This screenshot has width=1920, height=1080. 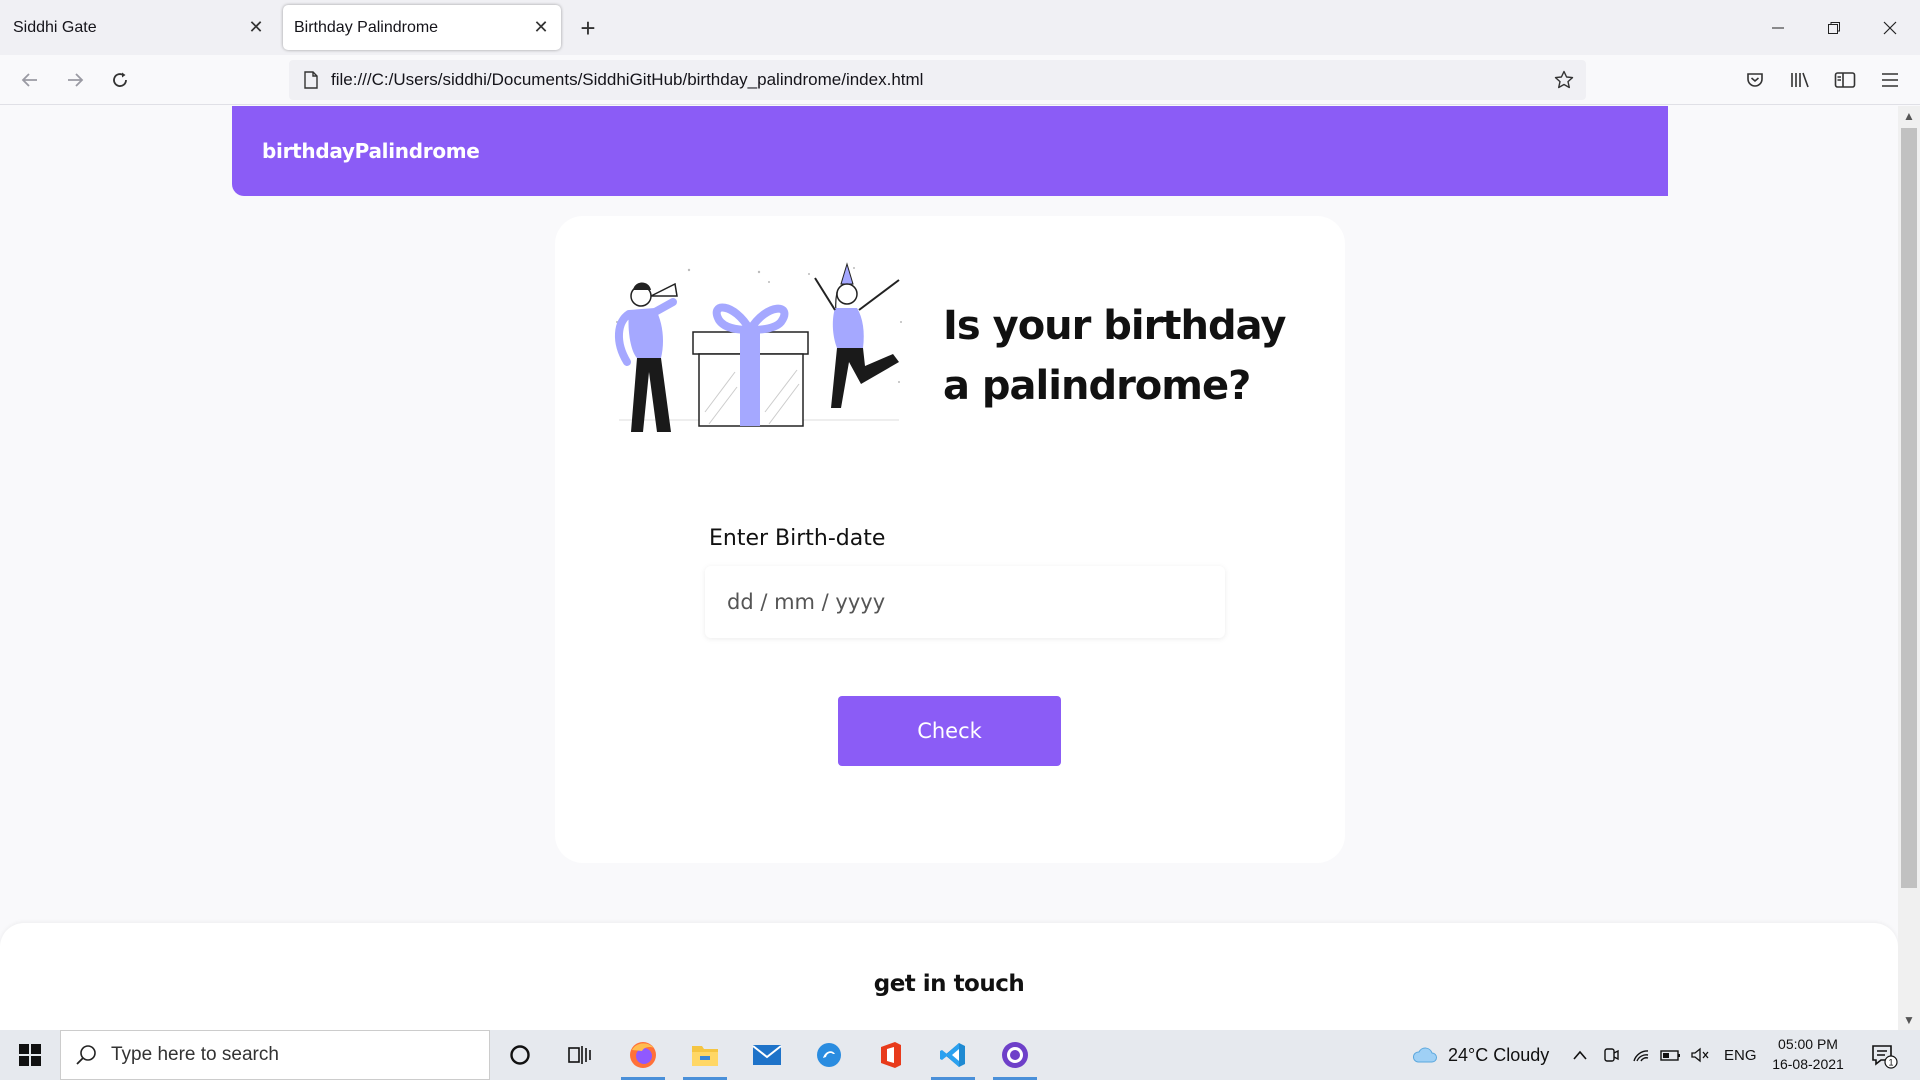 I want to click on notification-center-icon: 1, so click(x=1884, y=1056).